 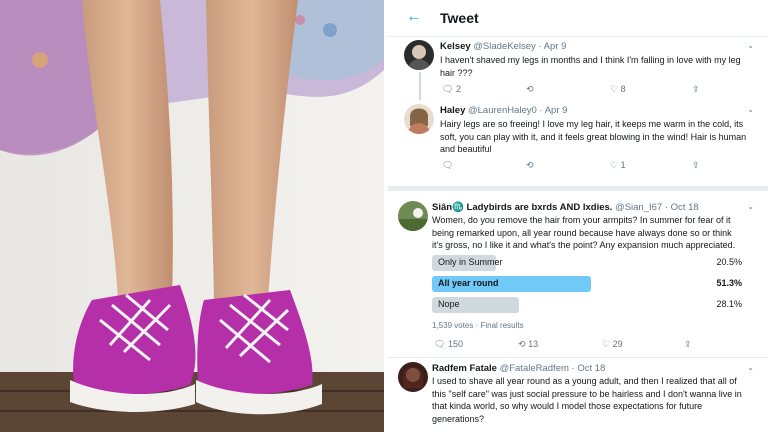 I want to click on thread-line, so click(x=420, y=86).